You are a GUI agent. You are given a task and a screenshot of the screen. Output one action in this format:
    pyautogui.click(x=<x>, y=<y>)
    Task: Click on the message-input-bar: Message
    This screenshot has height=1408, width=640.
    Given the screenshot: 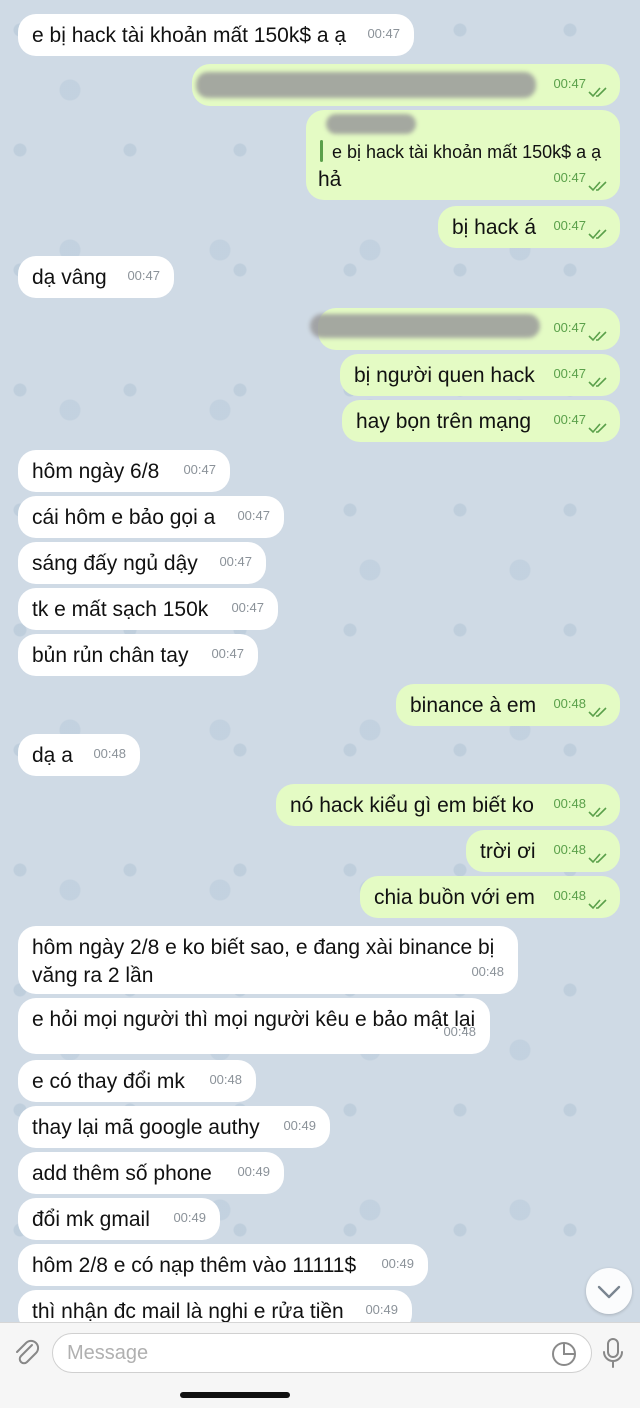 What is the action you would take?
    pyautogui.click(x=320, y=1365)
    